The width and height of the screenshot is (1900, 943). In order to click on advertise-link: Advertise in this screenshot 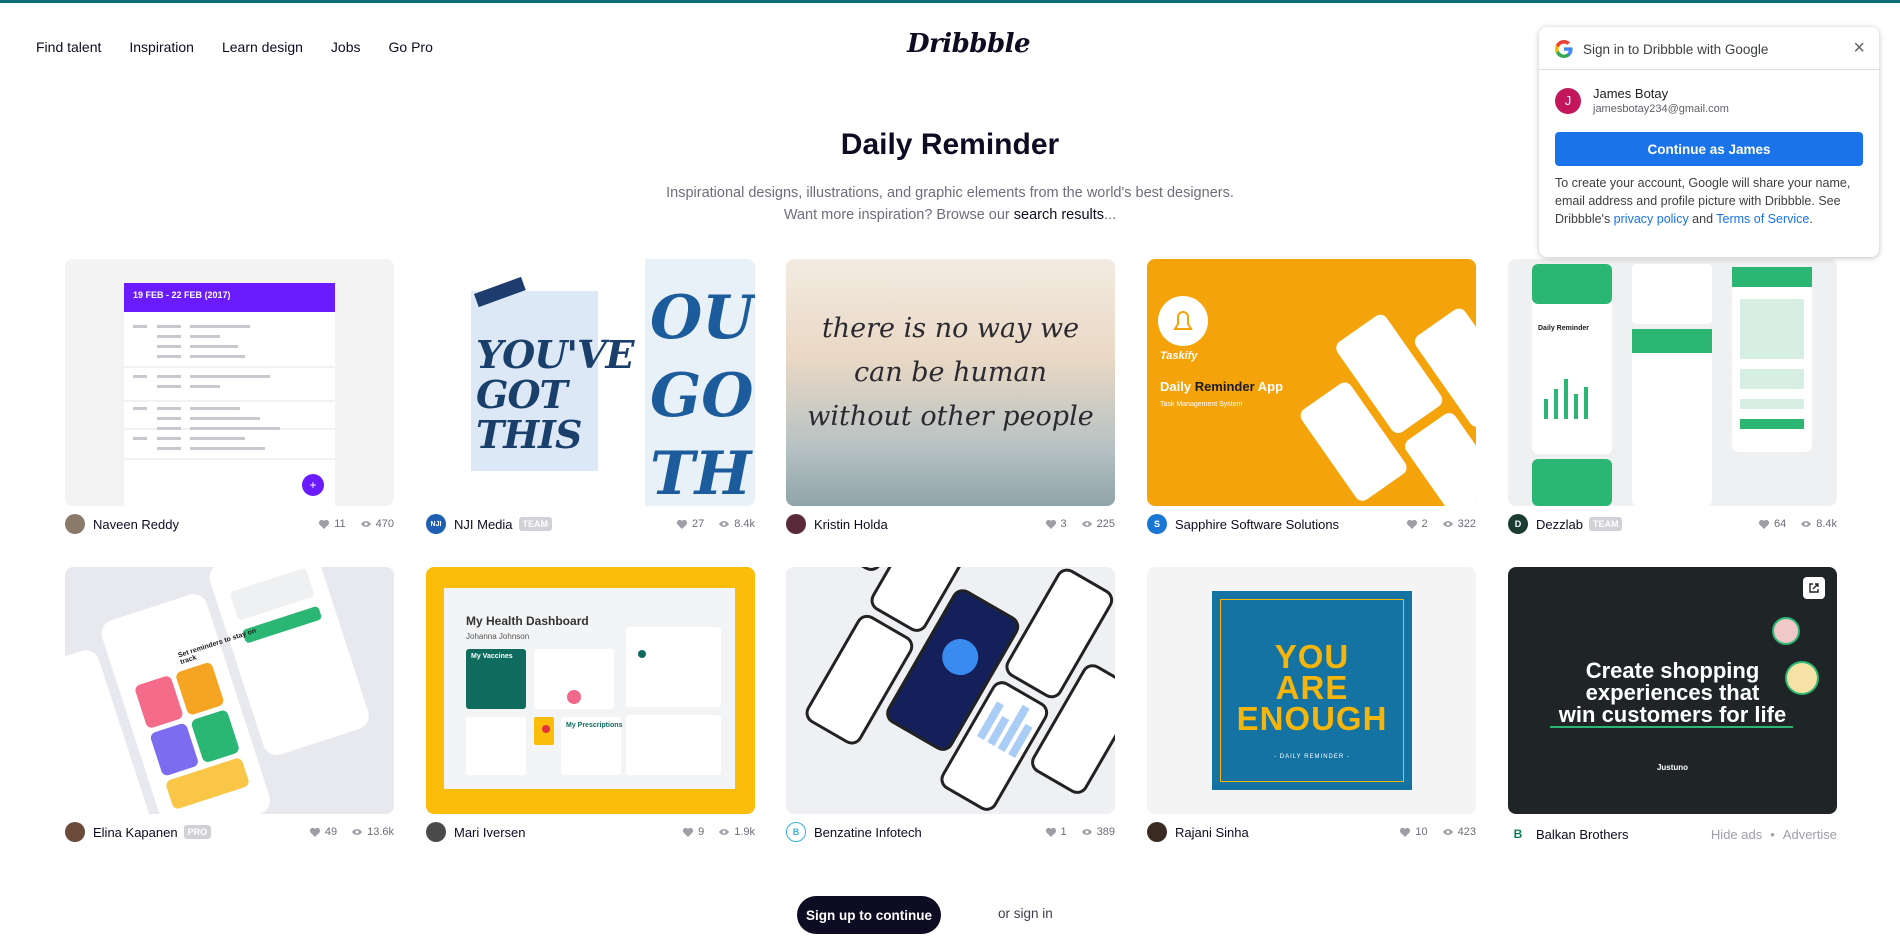, I will do `click(1810, 834)`.